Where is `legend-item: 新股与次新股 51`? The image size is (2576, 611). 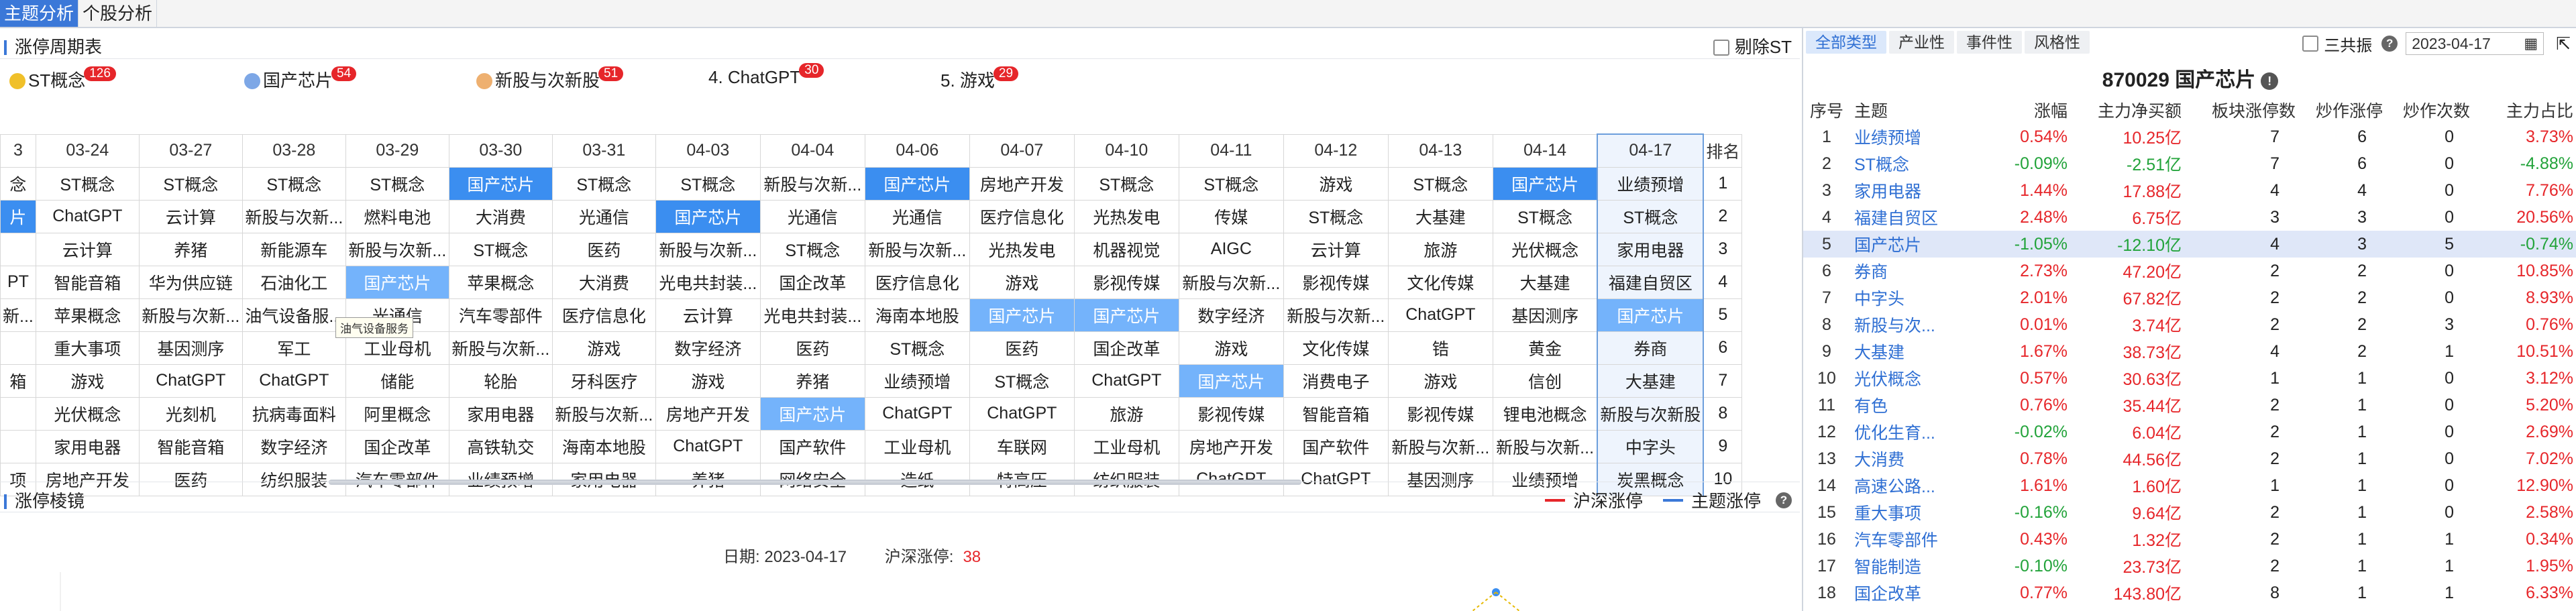 legend-item: 新股与次新股 51 is located at coordinates (550, 79).